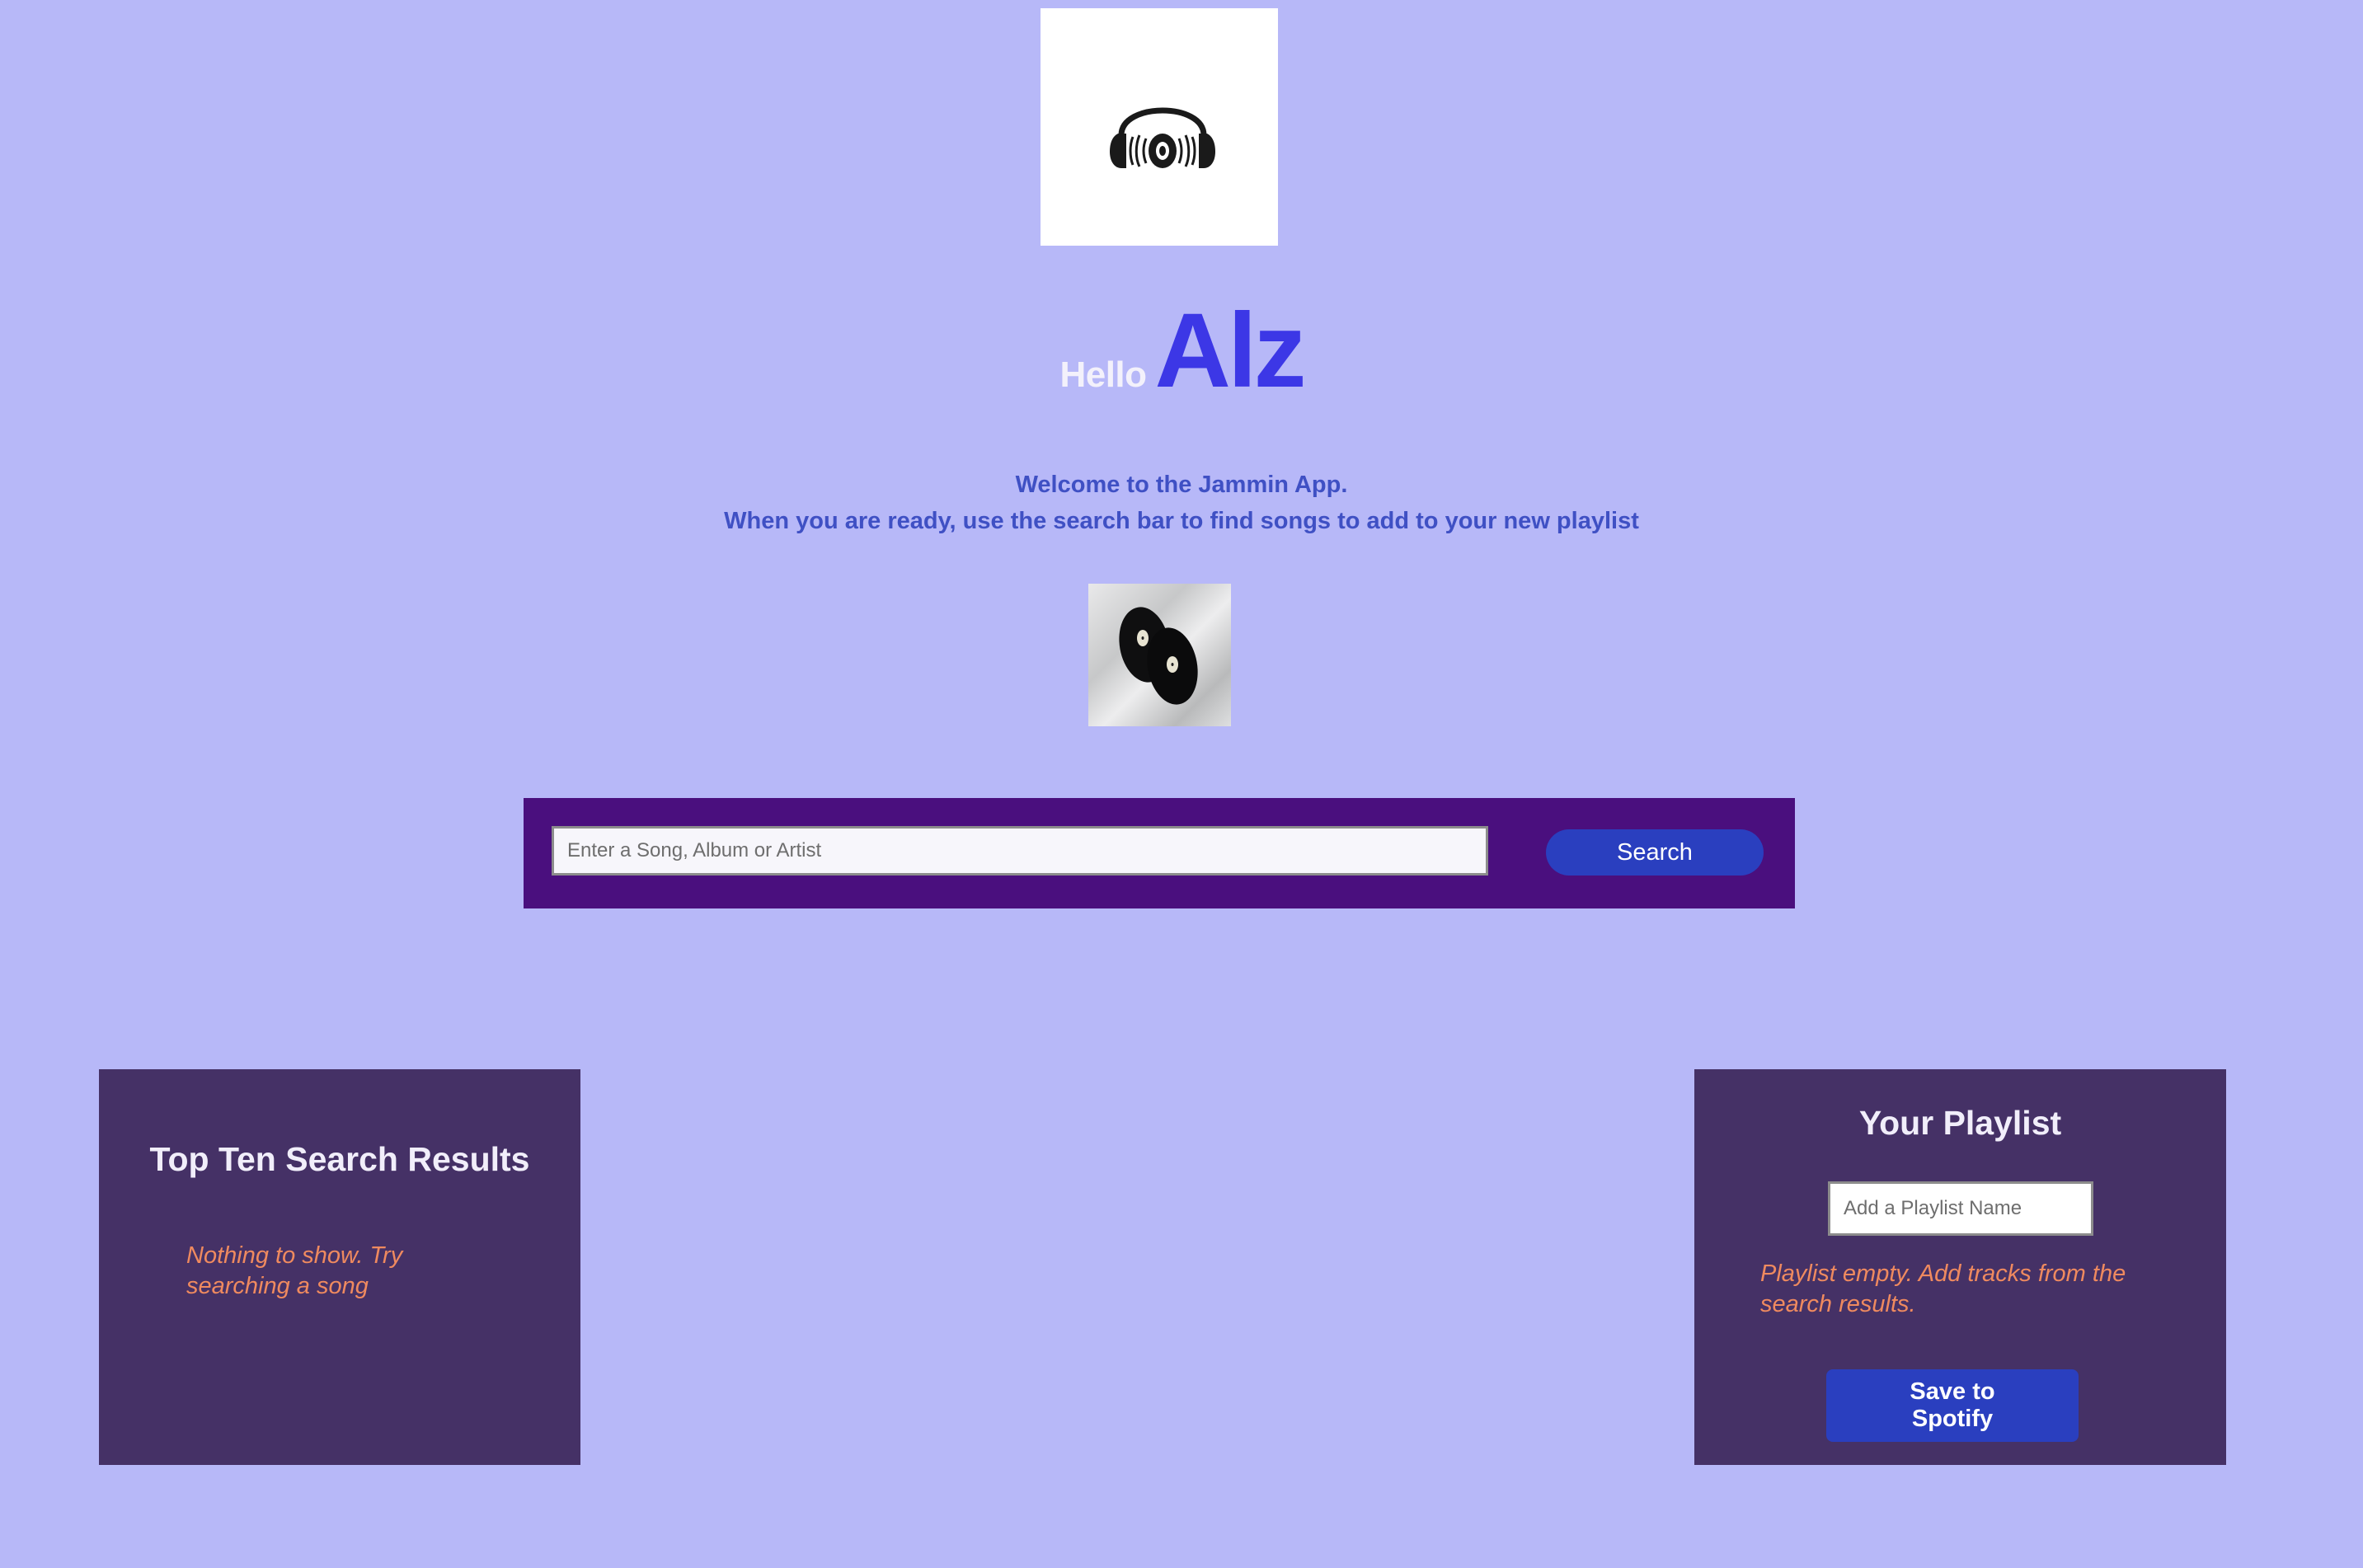  I want to click on search-button: Search, so click(1655, 852).